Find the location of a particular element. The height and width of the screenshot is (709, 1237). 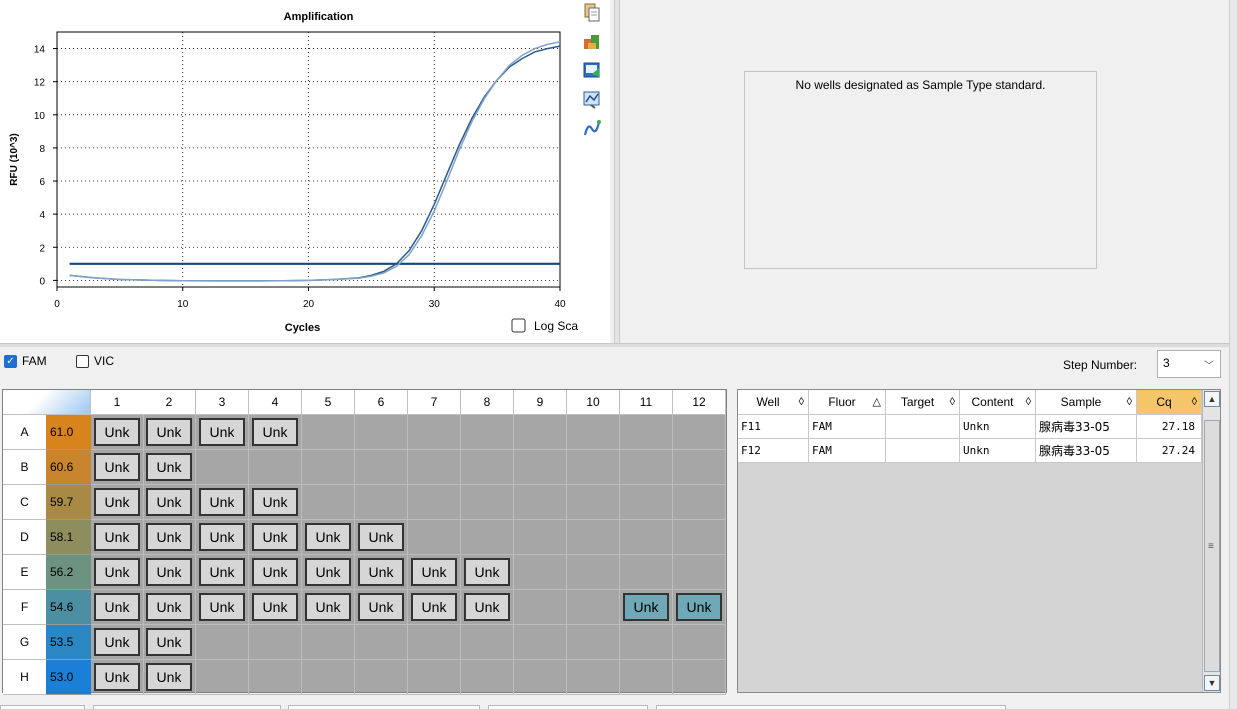

column-header-well: Well ◊ is located at coordinates (773, 402).